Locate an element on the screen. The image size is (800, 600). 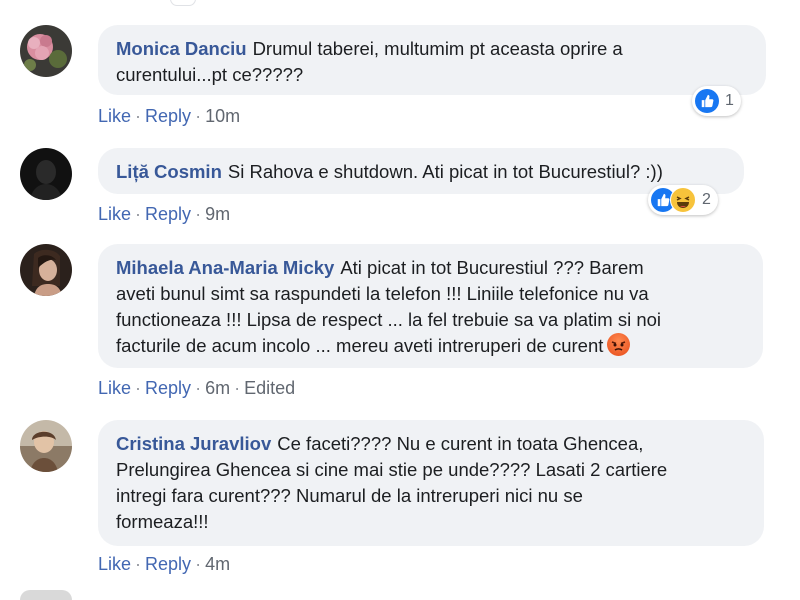
haha-icon is located at coordinates (683, 200).